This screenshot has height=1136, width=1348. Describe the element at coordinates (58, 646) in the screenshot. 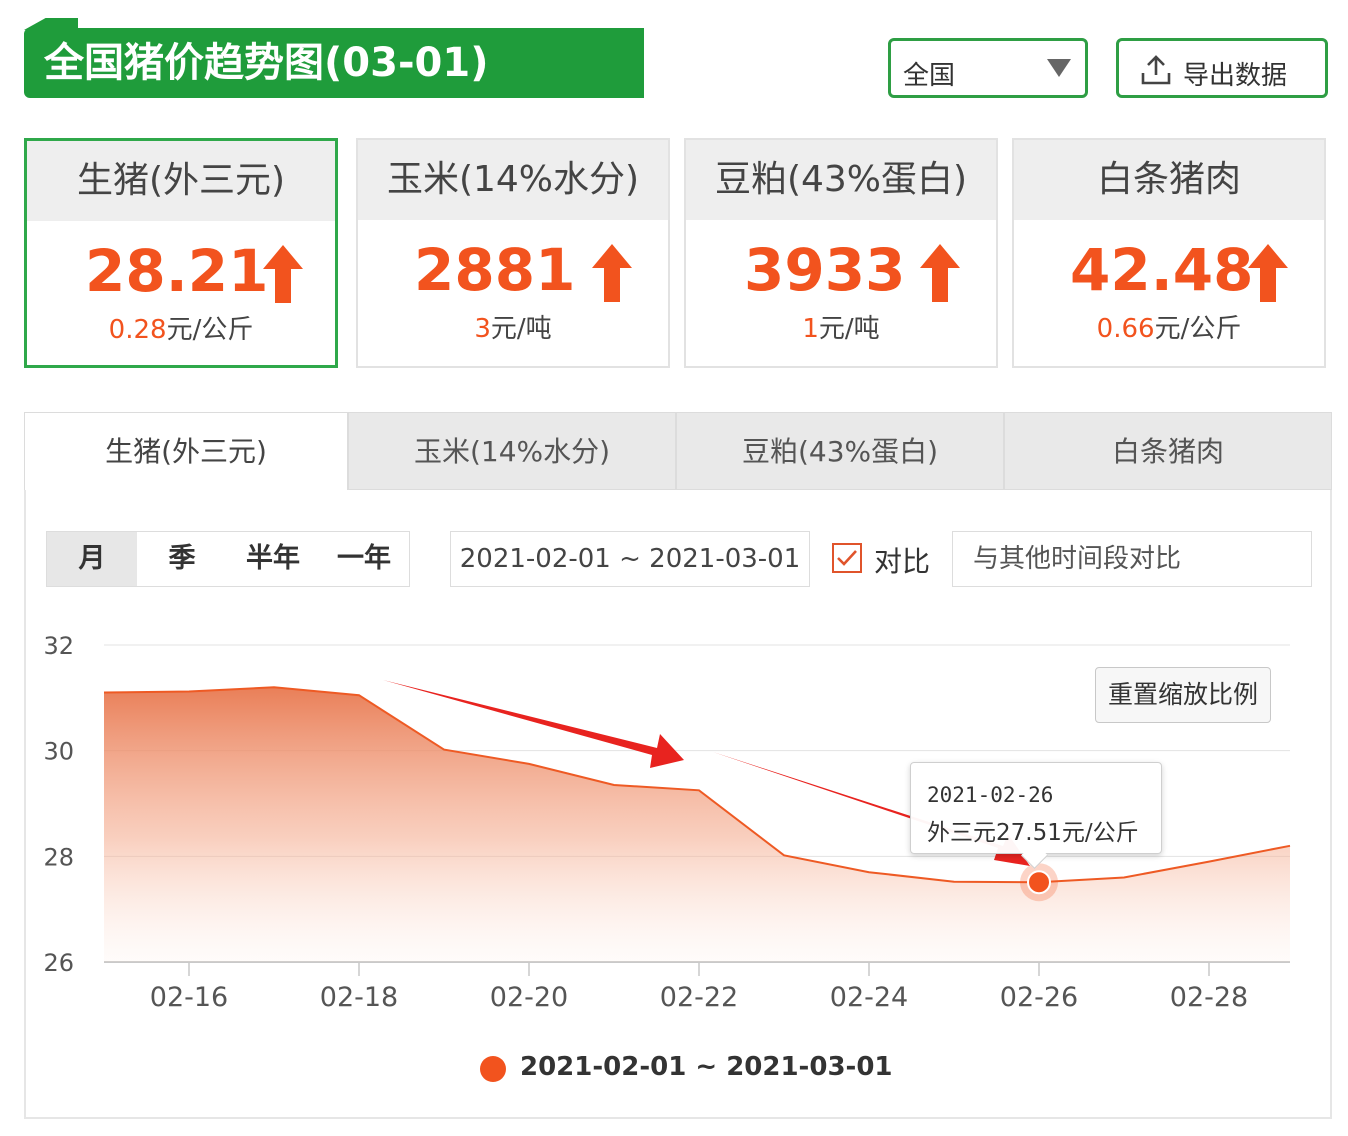

I see `y-tick-label: 32` at that location.